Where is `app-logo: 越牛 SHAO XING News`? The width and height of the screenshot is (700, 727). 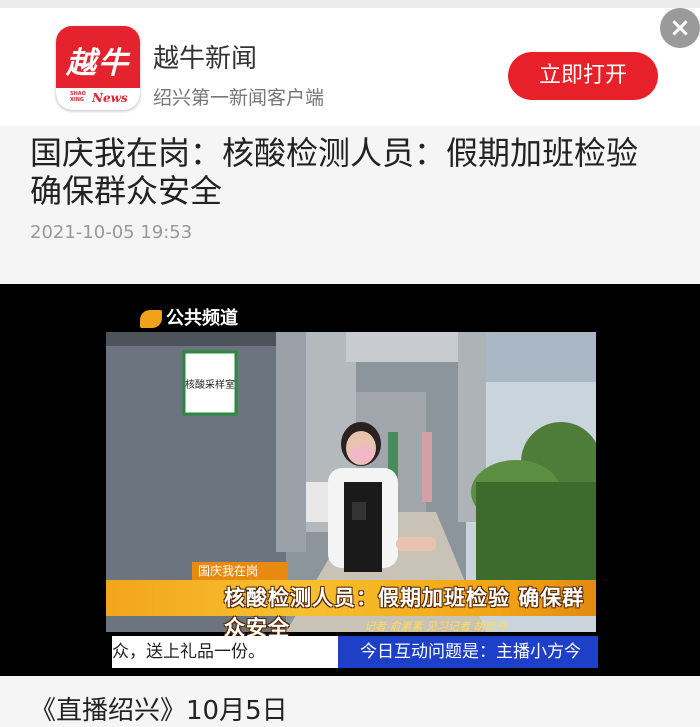
app-logo: 越牛 SHAO XING News is located at coordinates (98, 68).